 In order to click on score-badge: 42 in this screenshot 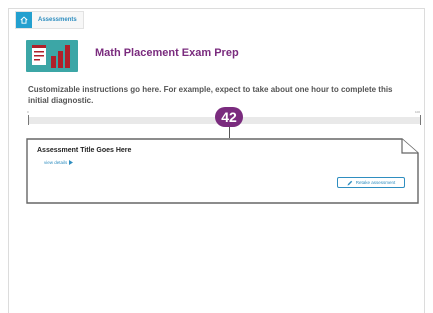, I will do `click(229, 117)`.